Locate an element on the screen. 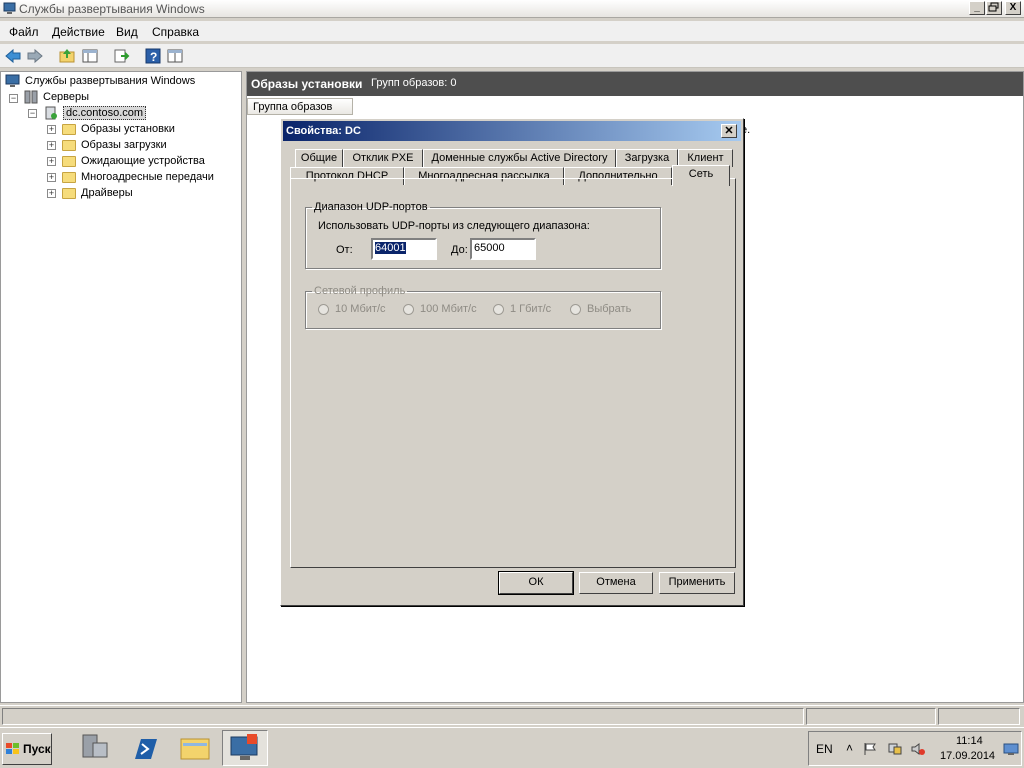  speaker-muted-icon is located at coordinates (918, 749).